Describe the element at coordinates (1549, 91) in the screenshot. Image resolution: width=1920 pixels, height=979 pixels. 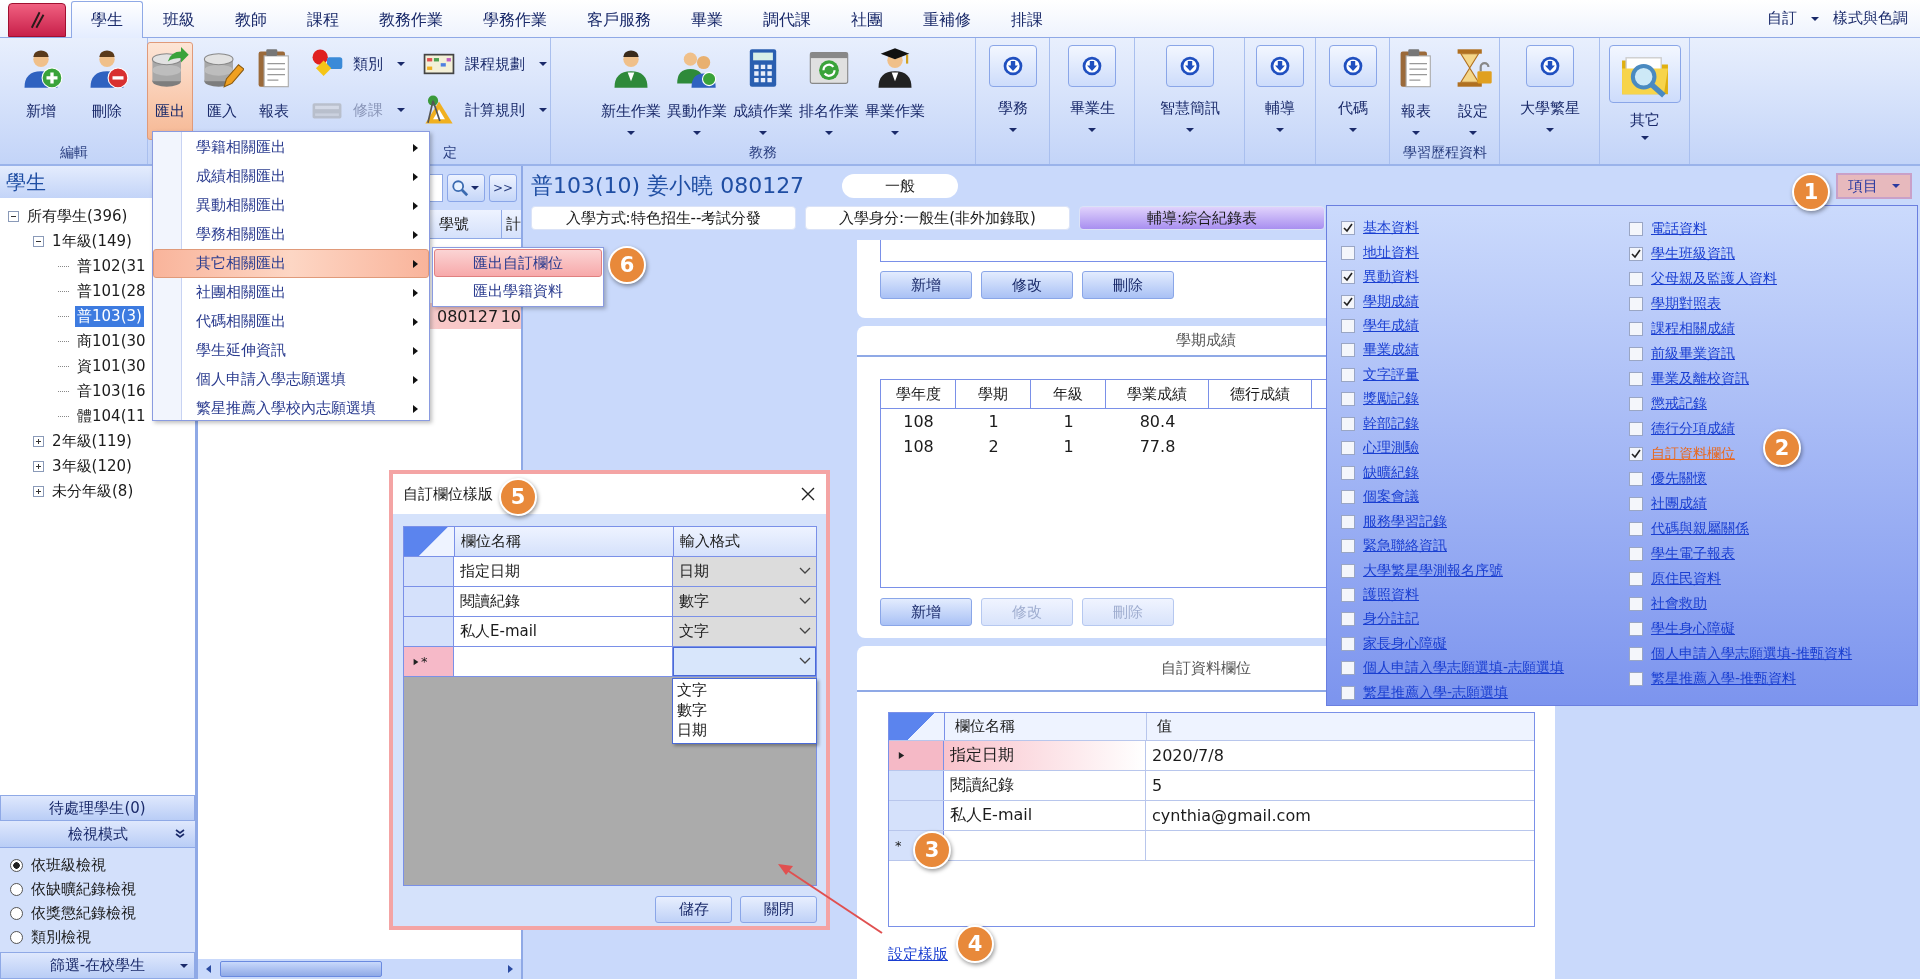
I see `ribbon-button: 大學繁星` at that location.